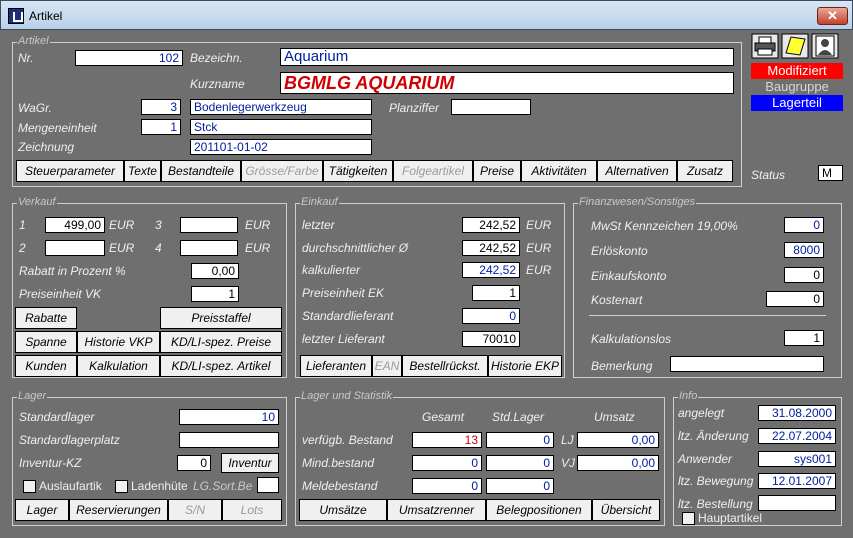 This screenshot has height=538, width=853. Describe the element at coordinates (520, 463) in the screenshot. I see `mind-std-field: 0` at that location.